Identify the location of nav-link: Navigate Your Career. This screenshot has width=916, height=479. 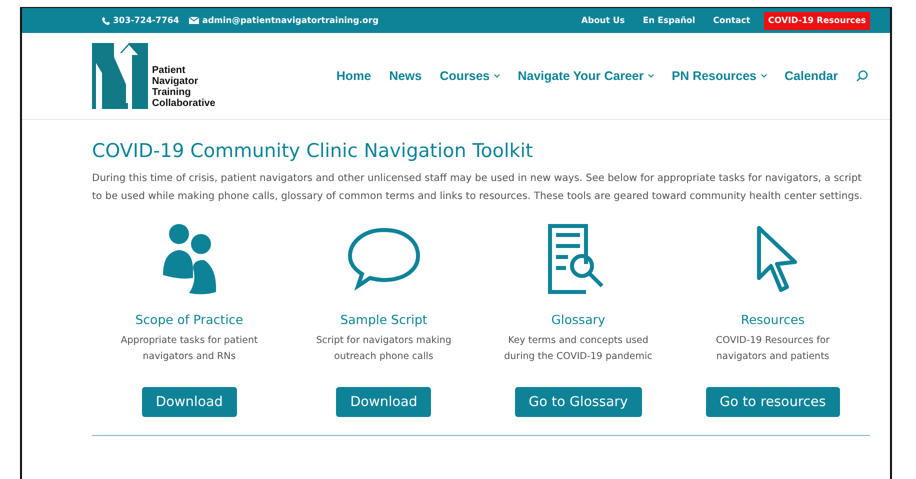
(586, 76).